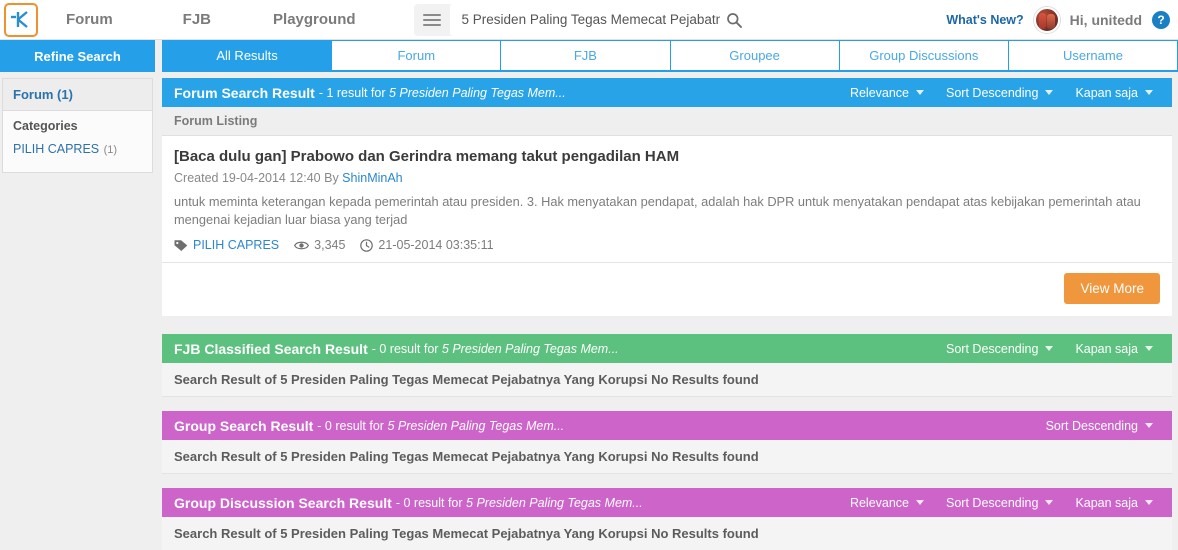 The width and height of the screenshot is (1178, 550). What do you see at coordinates (1161, 20) in the screenshot?
I see `help-icon: ?` at bounding box center [1161, 20].